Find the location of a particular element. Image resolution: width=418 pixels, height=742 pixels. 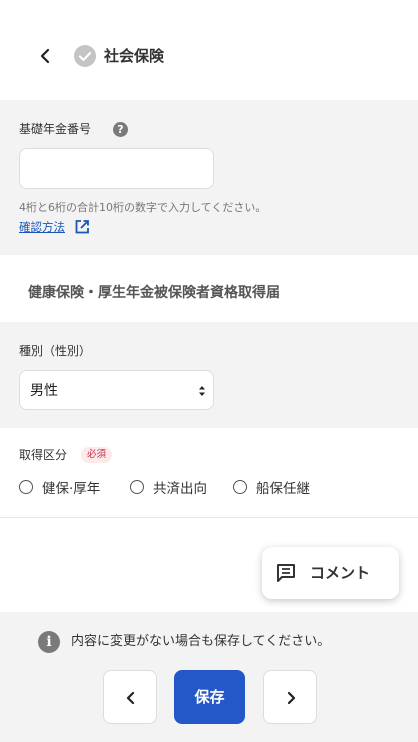

info-icon: i is located at coordinates (49, 642).